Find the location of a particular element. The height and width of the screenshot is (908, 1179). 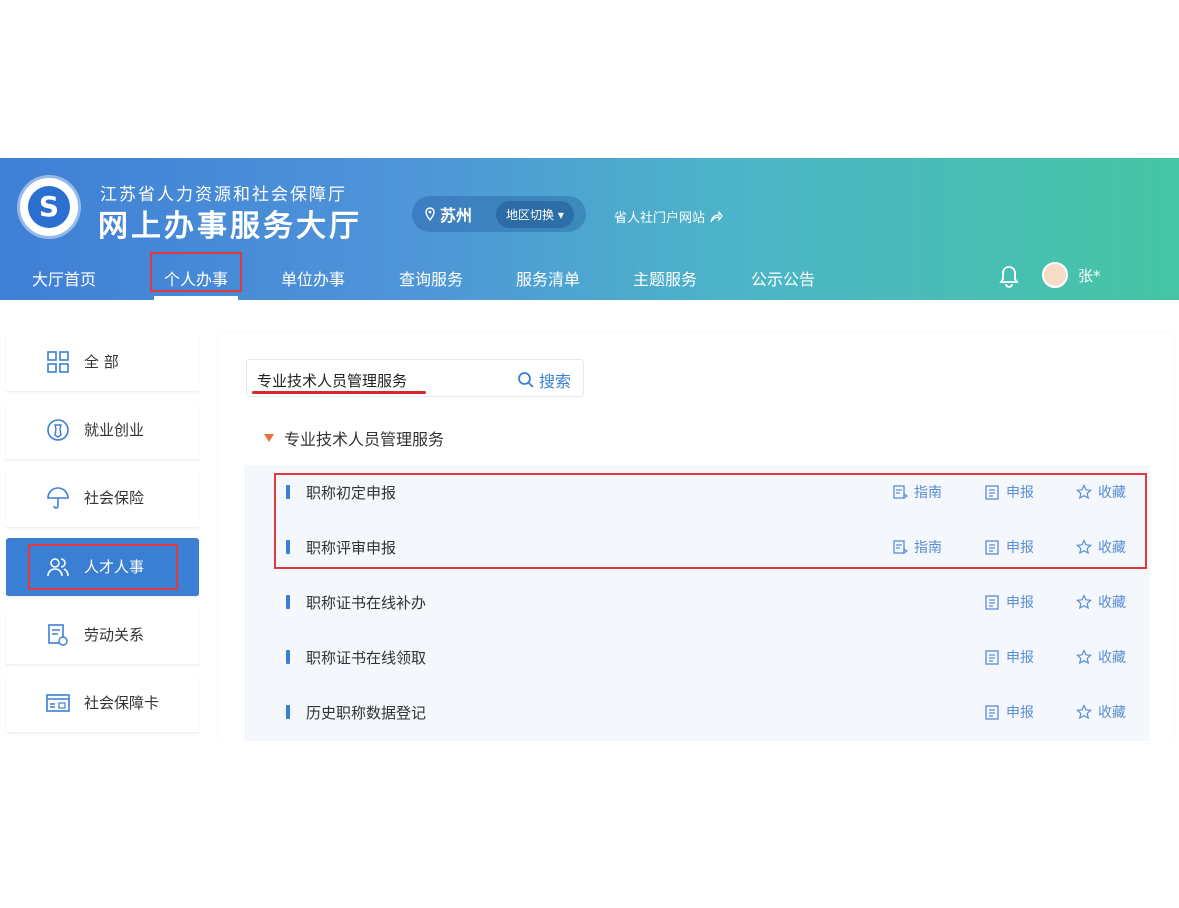

sidebar-item-all: 全 部 is located at coordinates (102, 362).